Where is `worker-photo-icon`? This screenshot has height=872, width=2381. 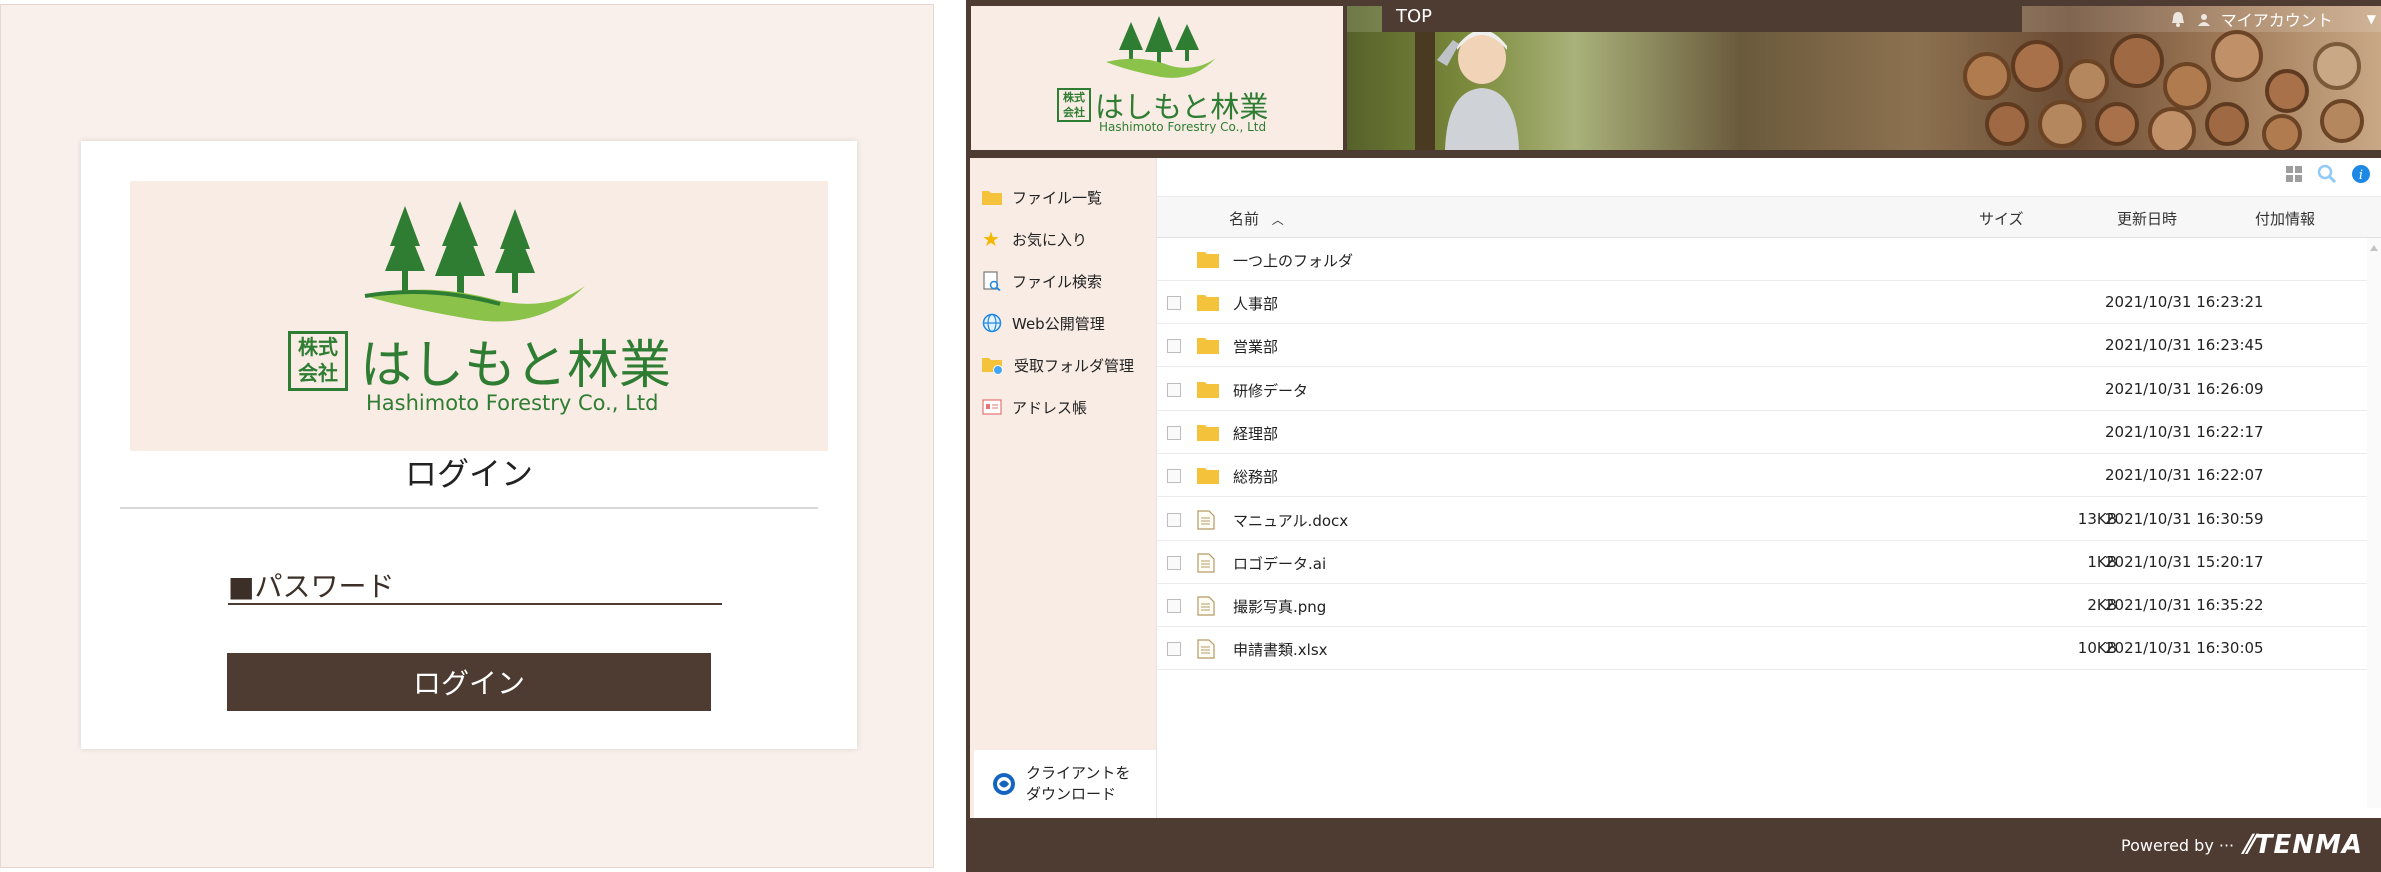 worker-photo-icon is located at coordinates (1467, 85).